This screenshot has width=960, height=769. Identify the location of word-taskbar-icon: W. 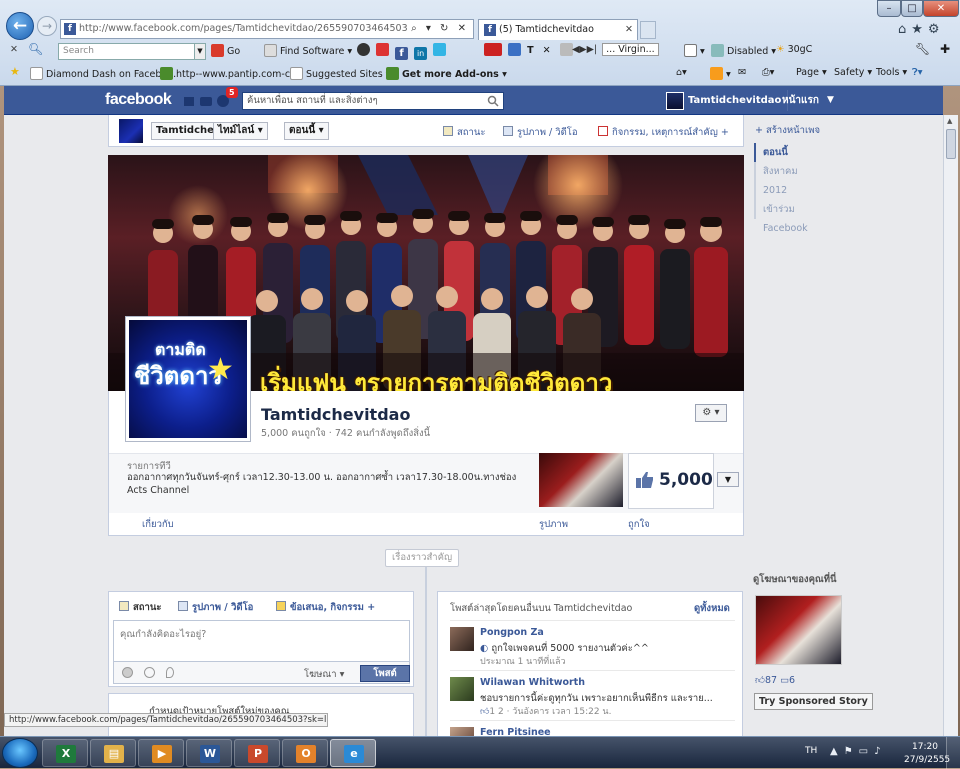
(209, 753).